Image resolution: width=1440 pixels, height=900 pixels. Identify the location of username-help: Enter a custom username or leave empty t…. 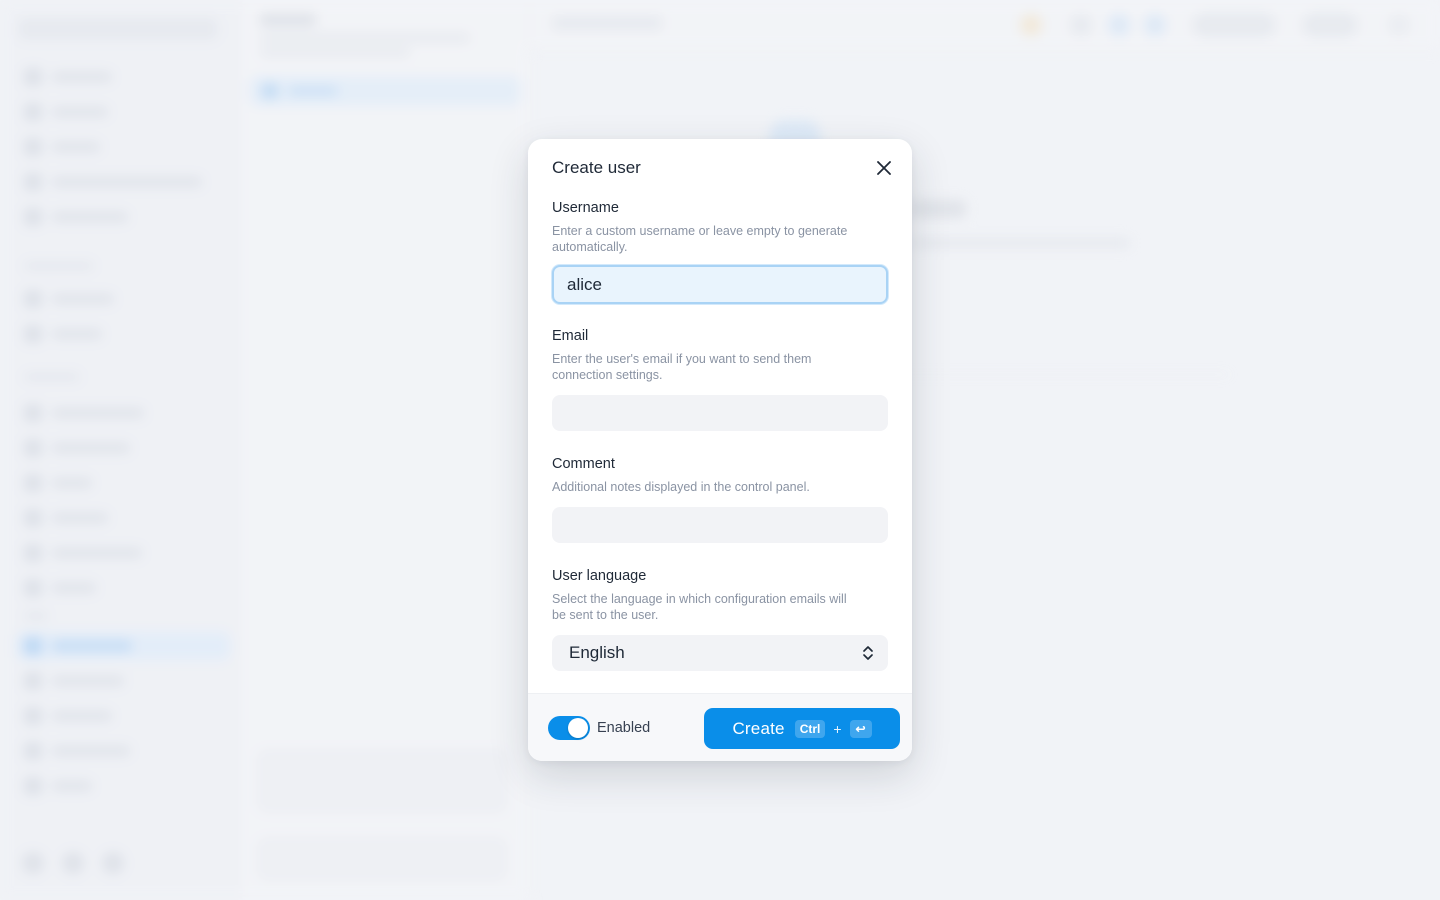
(700, 239).